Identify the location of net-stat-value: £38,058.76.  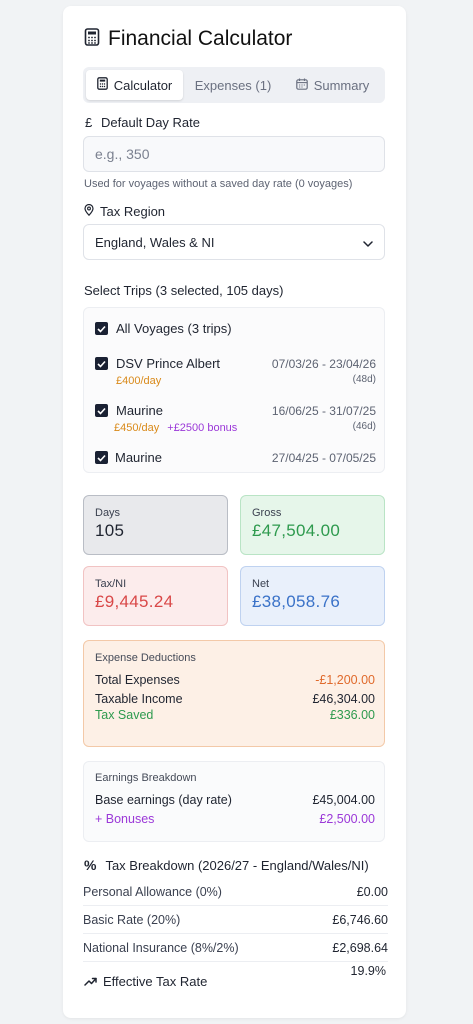
(296, 601).